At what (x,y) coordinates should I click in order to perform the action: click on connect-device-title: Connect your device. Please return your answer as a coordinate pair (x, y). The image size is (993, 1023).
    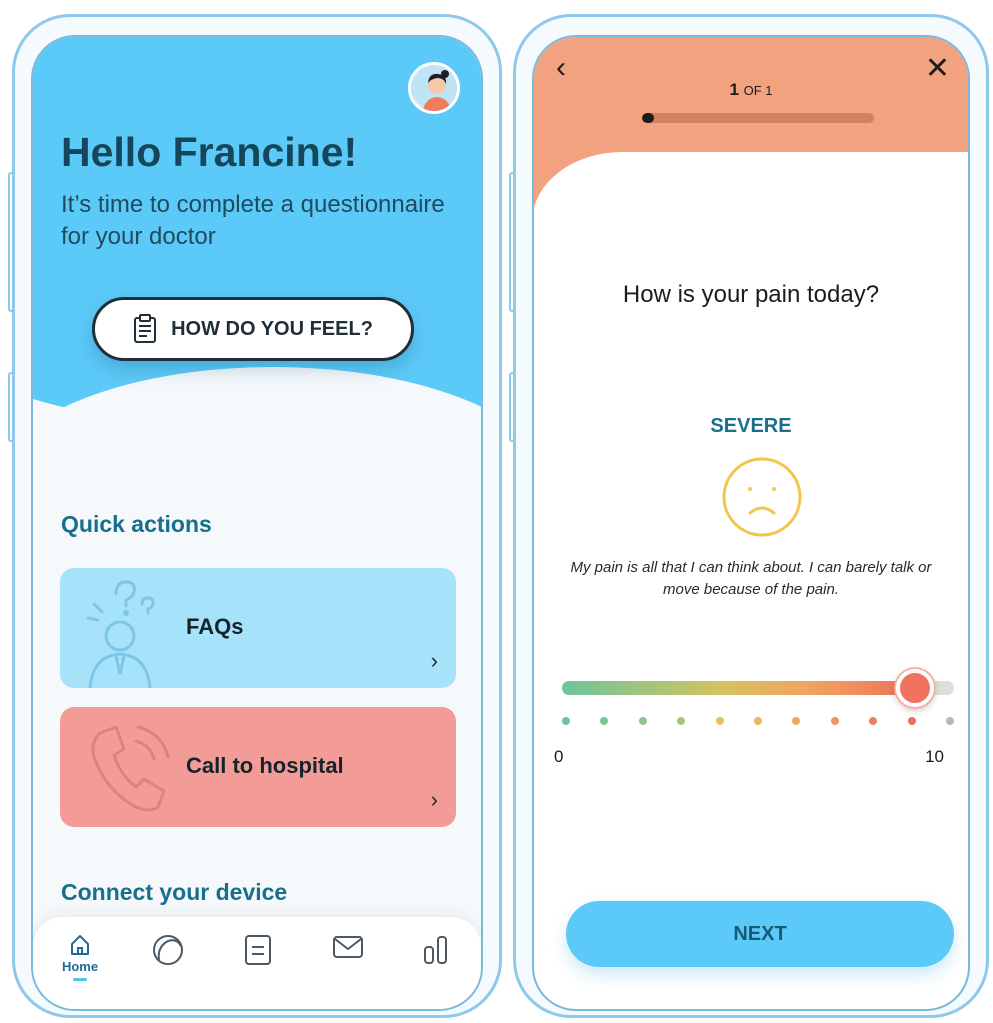
    Looking at the image, I should click on (174, 892).